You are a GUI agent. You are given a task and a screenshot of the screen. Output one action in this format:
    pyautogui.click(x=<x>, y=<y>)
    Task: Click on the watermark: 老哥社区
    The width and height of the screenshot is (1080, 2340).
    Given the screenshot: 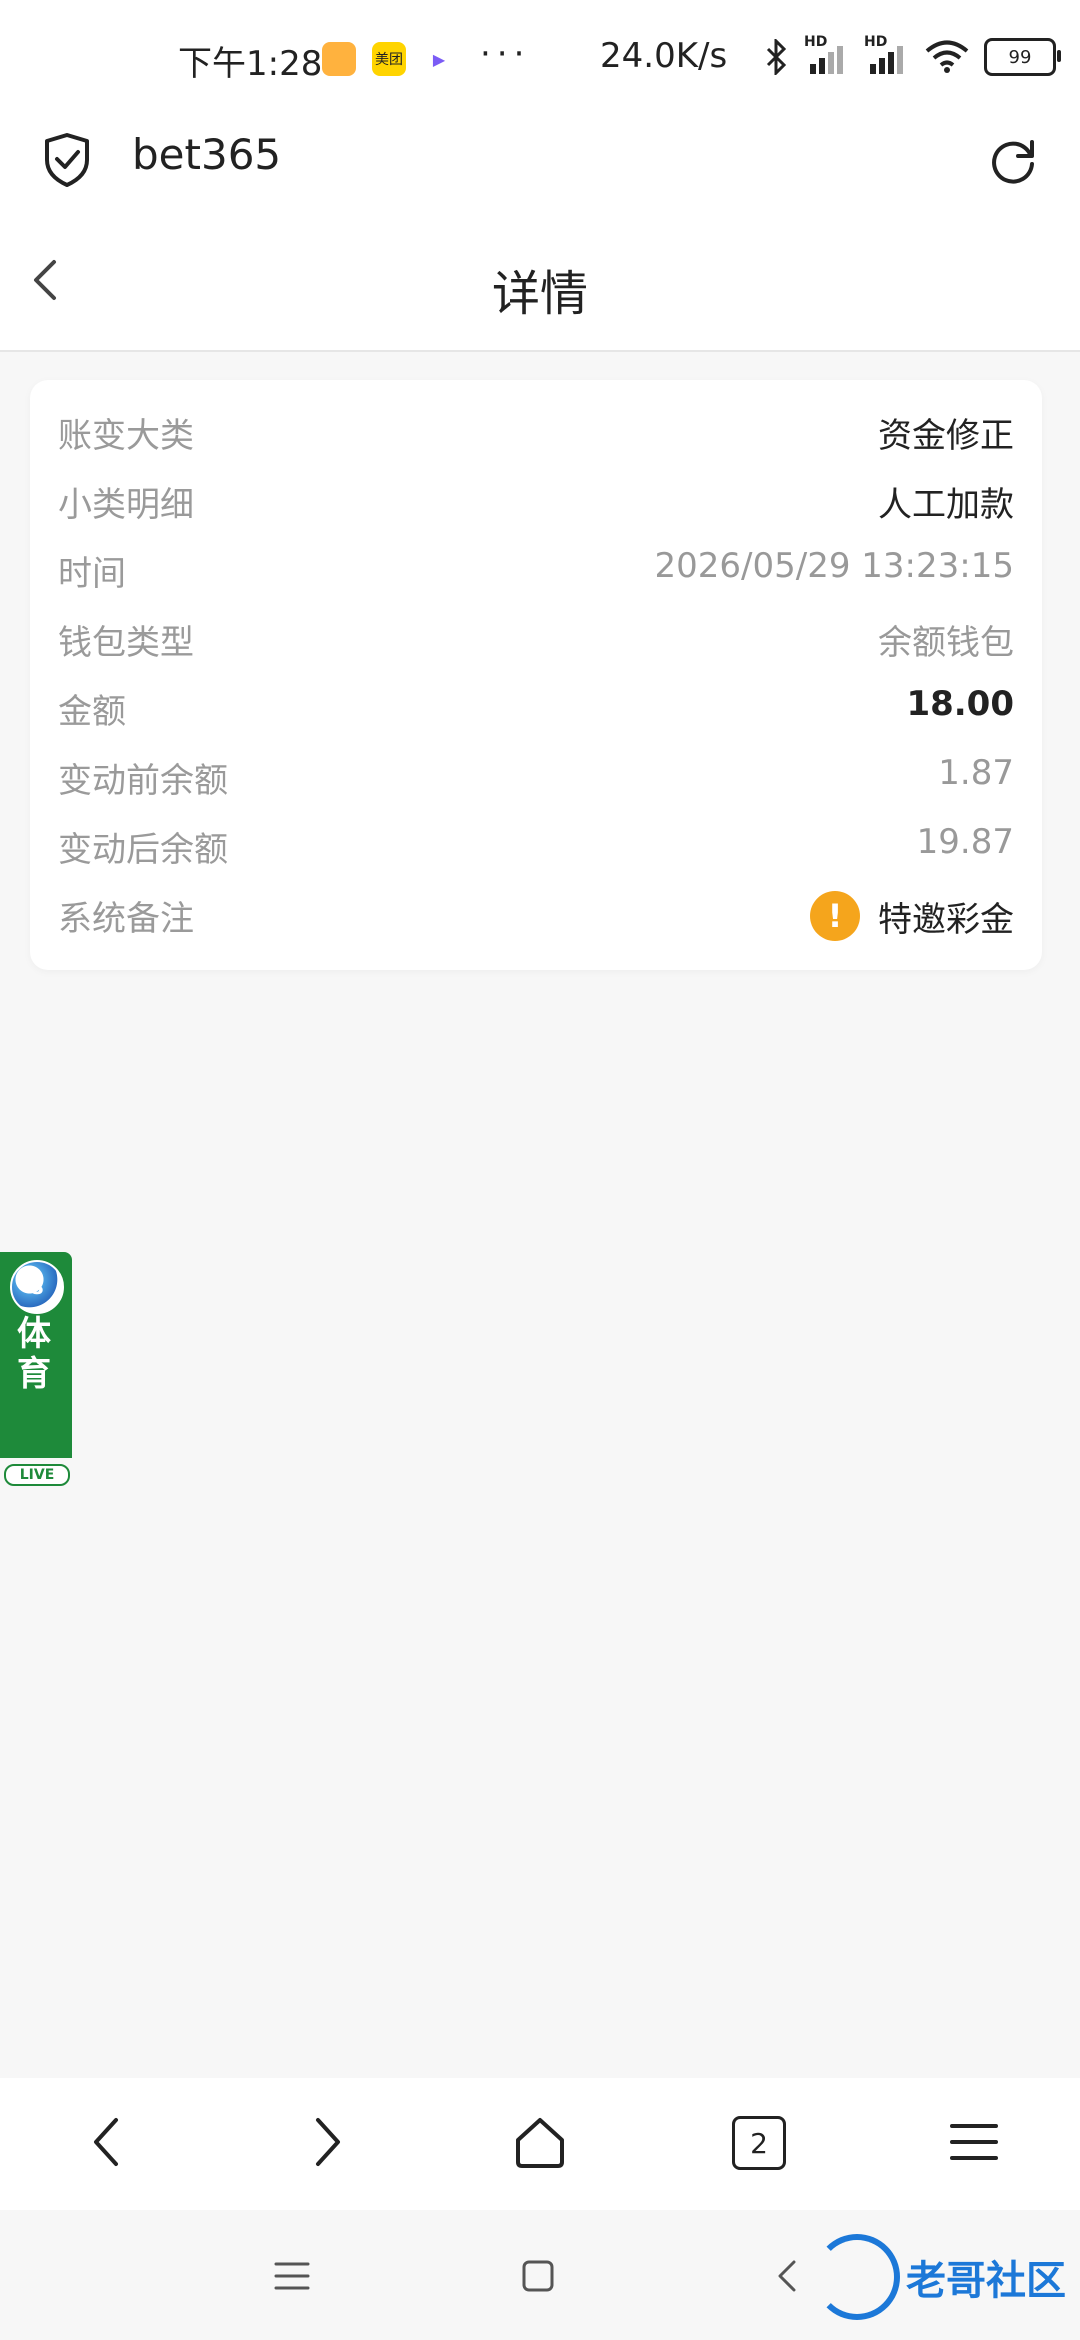 What is the action you would take?
    pyautogui.click(x=940, y=2277)
    